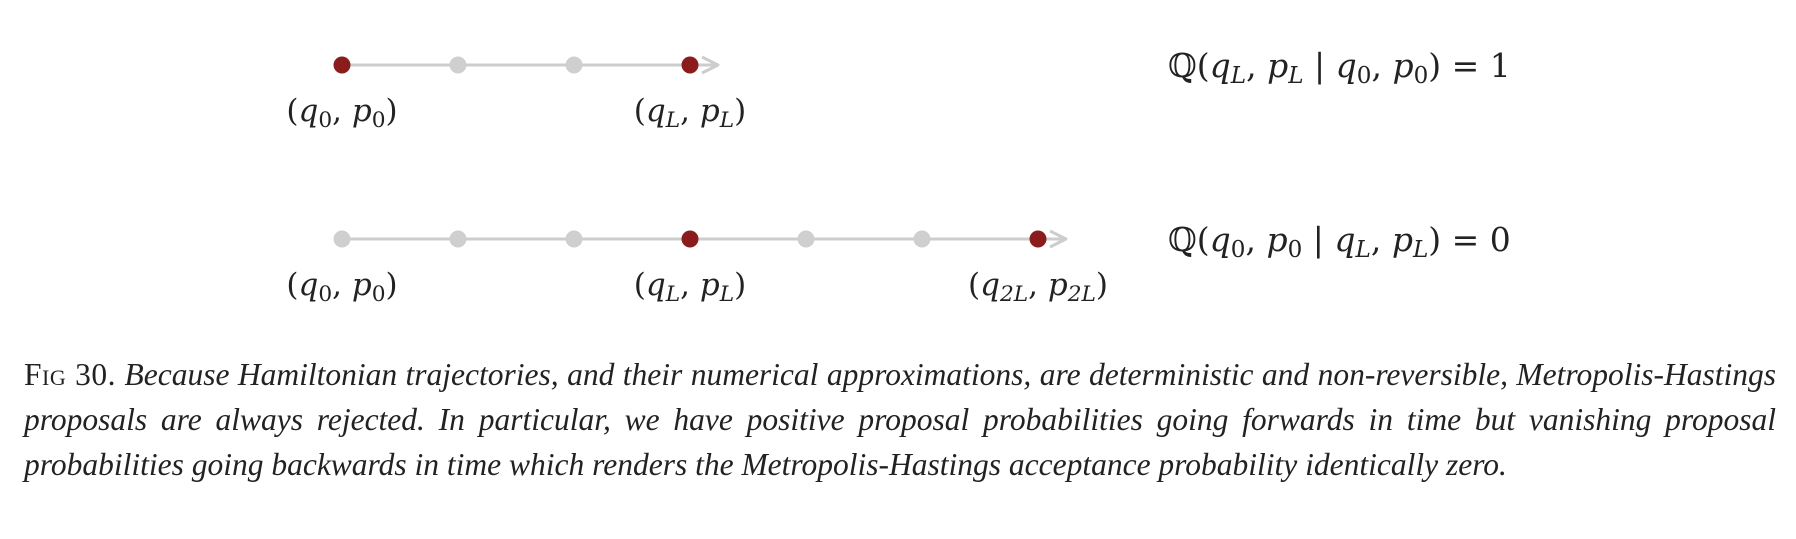 The width and height of the screenshot is (1796, 539). What do you see at coordinates (1339, 67) in the screenshot?
I see `proposal-probability-equation: ℚ(qL​, pL​ | q0​, p0​) = 1` at bounding box center [1339, 67].